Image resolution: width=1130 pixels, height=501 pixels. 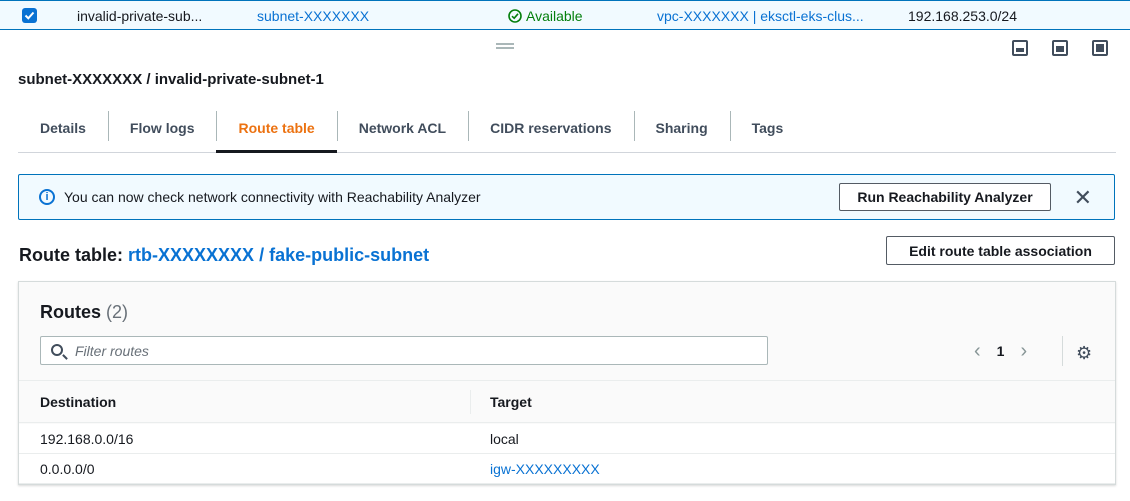 What do you see at coordinates (511, 402) in the screenshot?
I see `column-target: Target` at bounding box center [511, 402].